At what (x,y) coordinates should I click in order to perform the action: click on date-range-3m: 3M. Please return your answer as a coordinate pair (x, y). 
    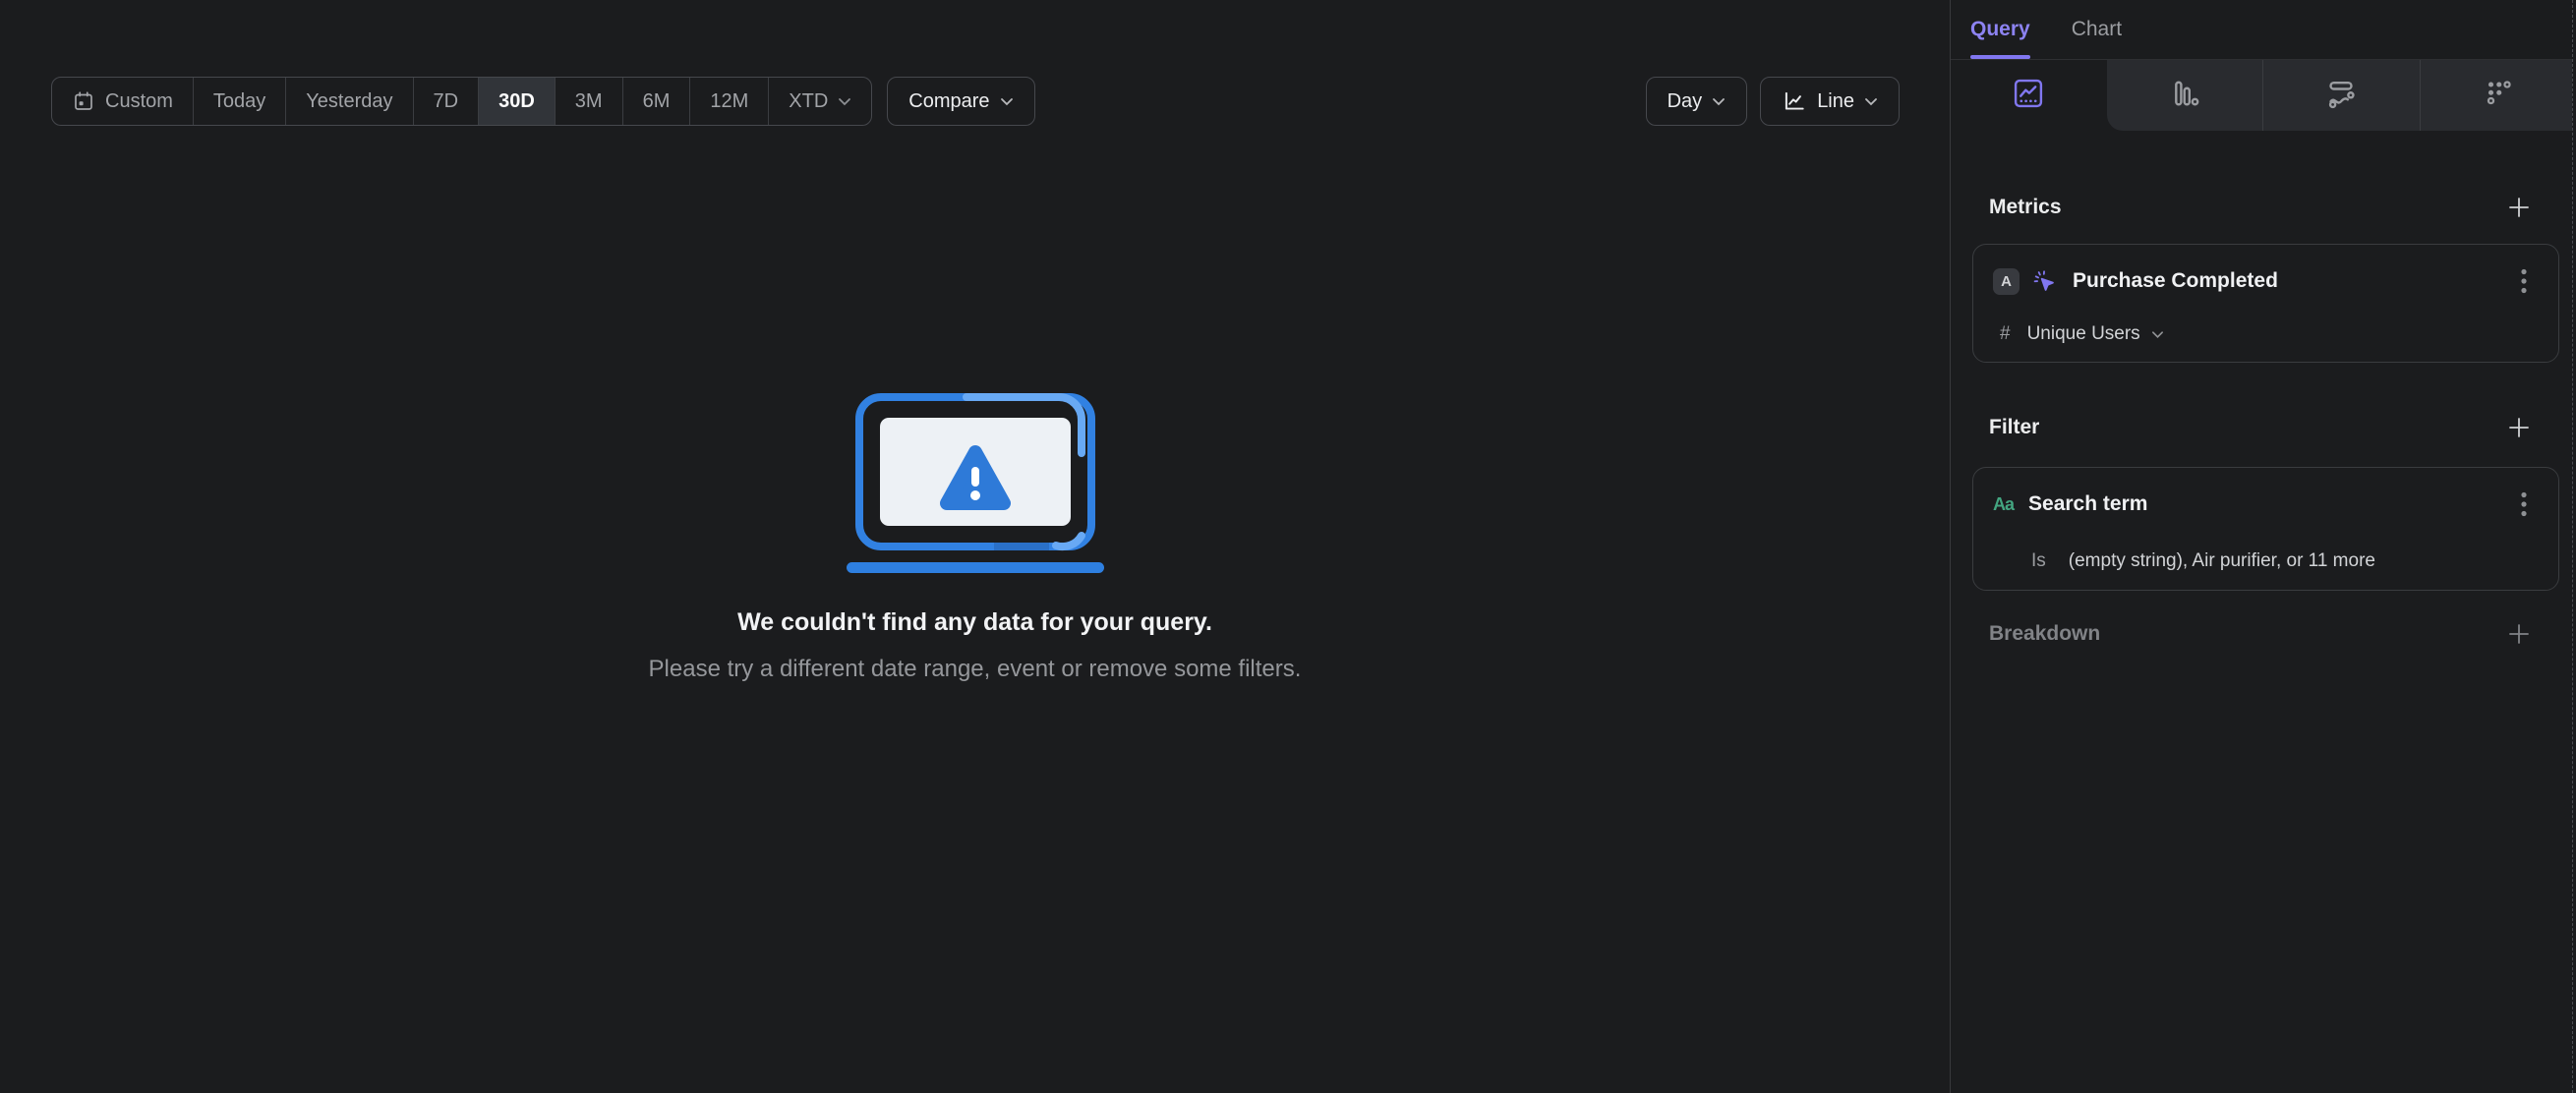
    Looking at the image, I should click on (588, 101).